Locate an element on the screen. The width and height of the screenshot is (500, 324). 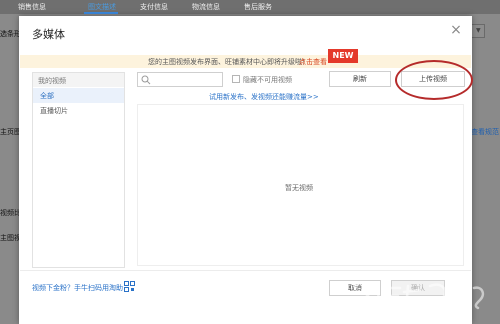
hide-unavailable-checkbox is located at coordinates (236, 79).